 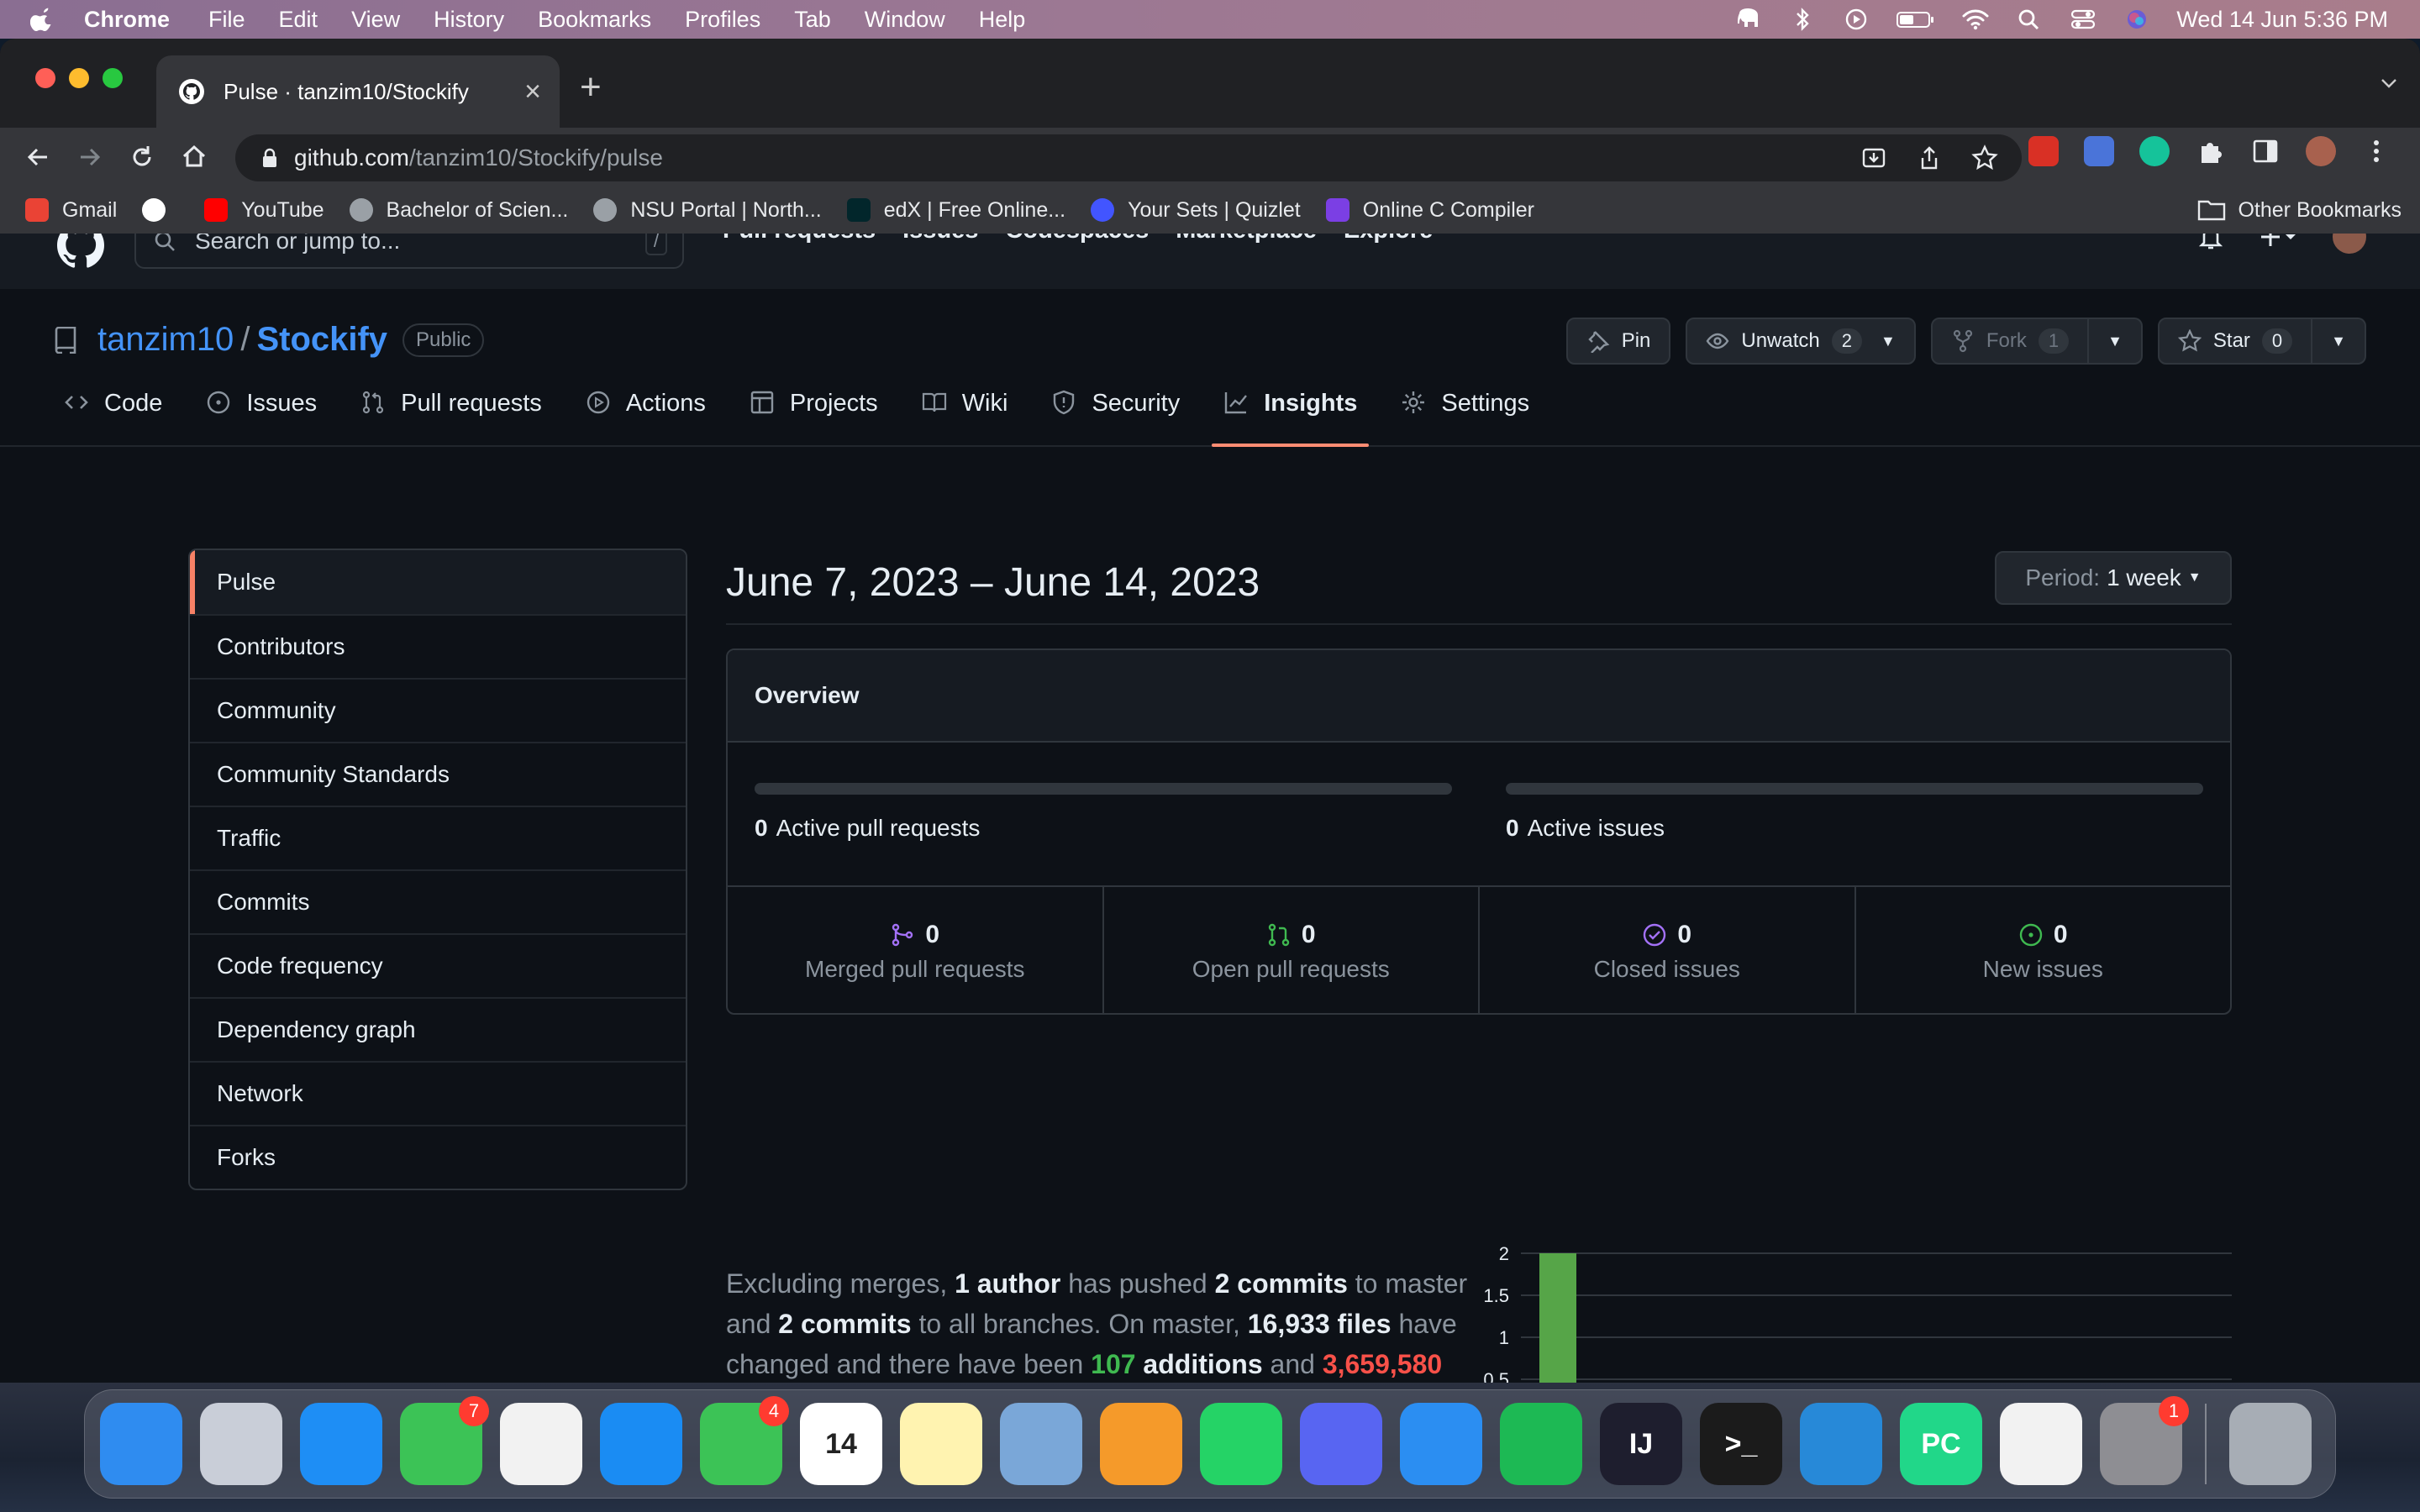 What do you see at coordinates (241, 1444) in the screenshot?
I see `dock-launchpad-icon` at bounding box center [241, 1444].